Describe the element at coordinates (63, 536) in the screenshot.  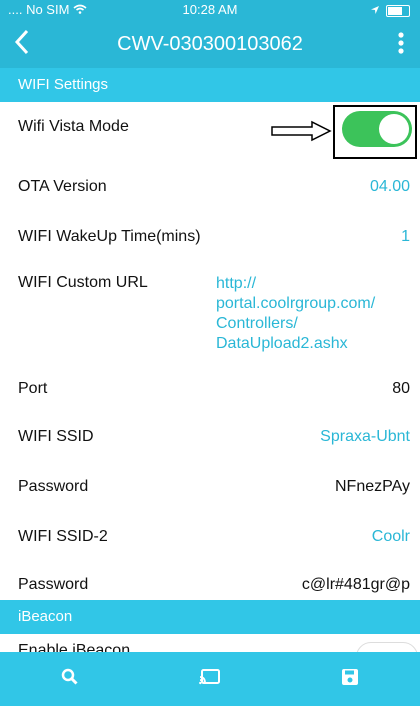
I see `wifi-ssid-2-label: WIFI SSID-2` at that location.